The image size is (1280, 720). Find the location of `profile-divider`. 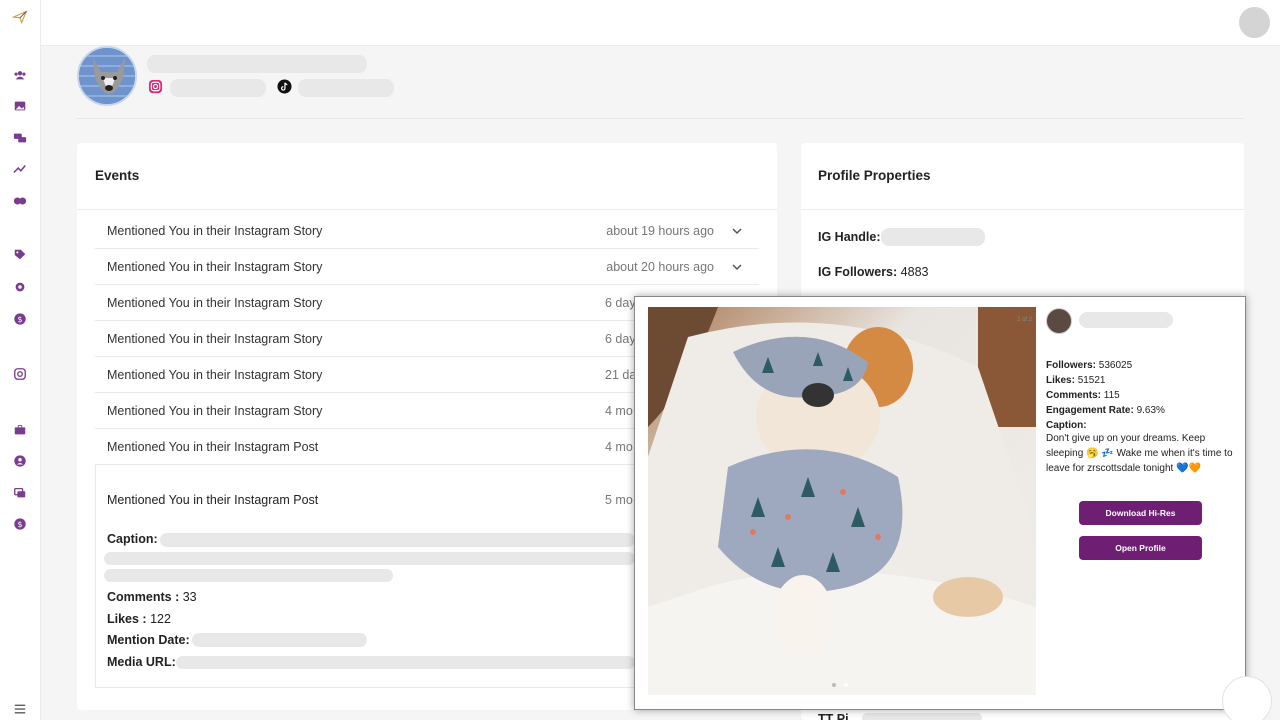

profile-divider is located at coordinates (1022, 209).